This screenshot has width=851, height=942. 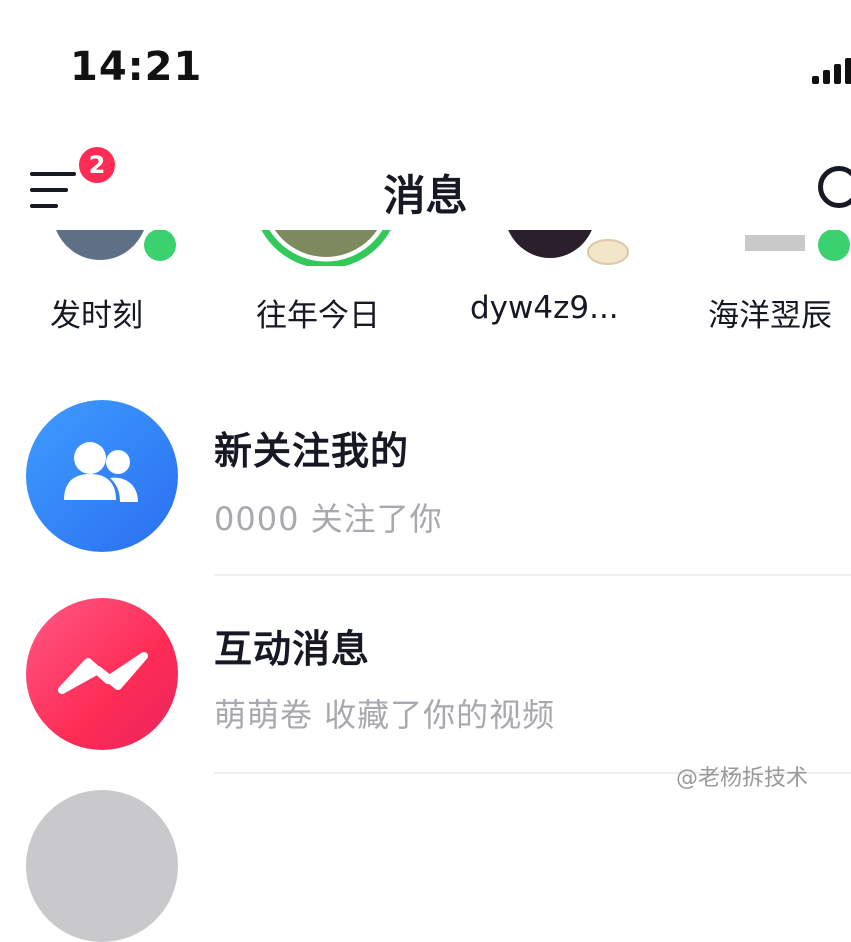 I want to click on row-divider, so click(x=532, y=575).